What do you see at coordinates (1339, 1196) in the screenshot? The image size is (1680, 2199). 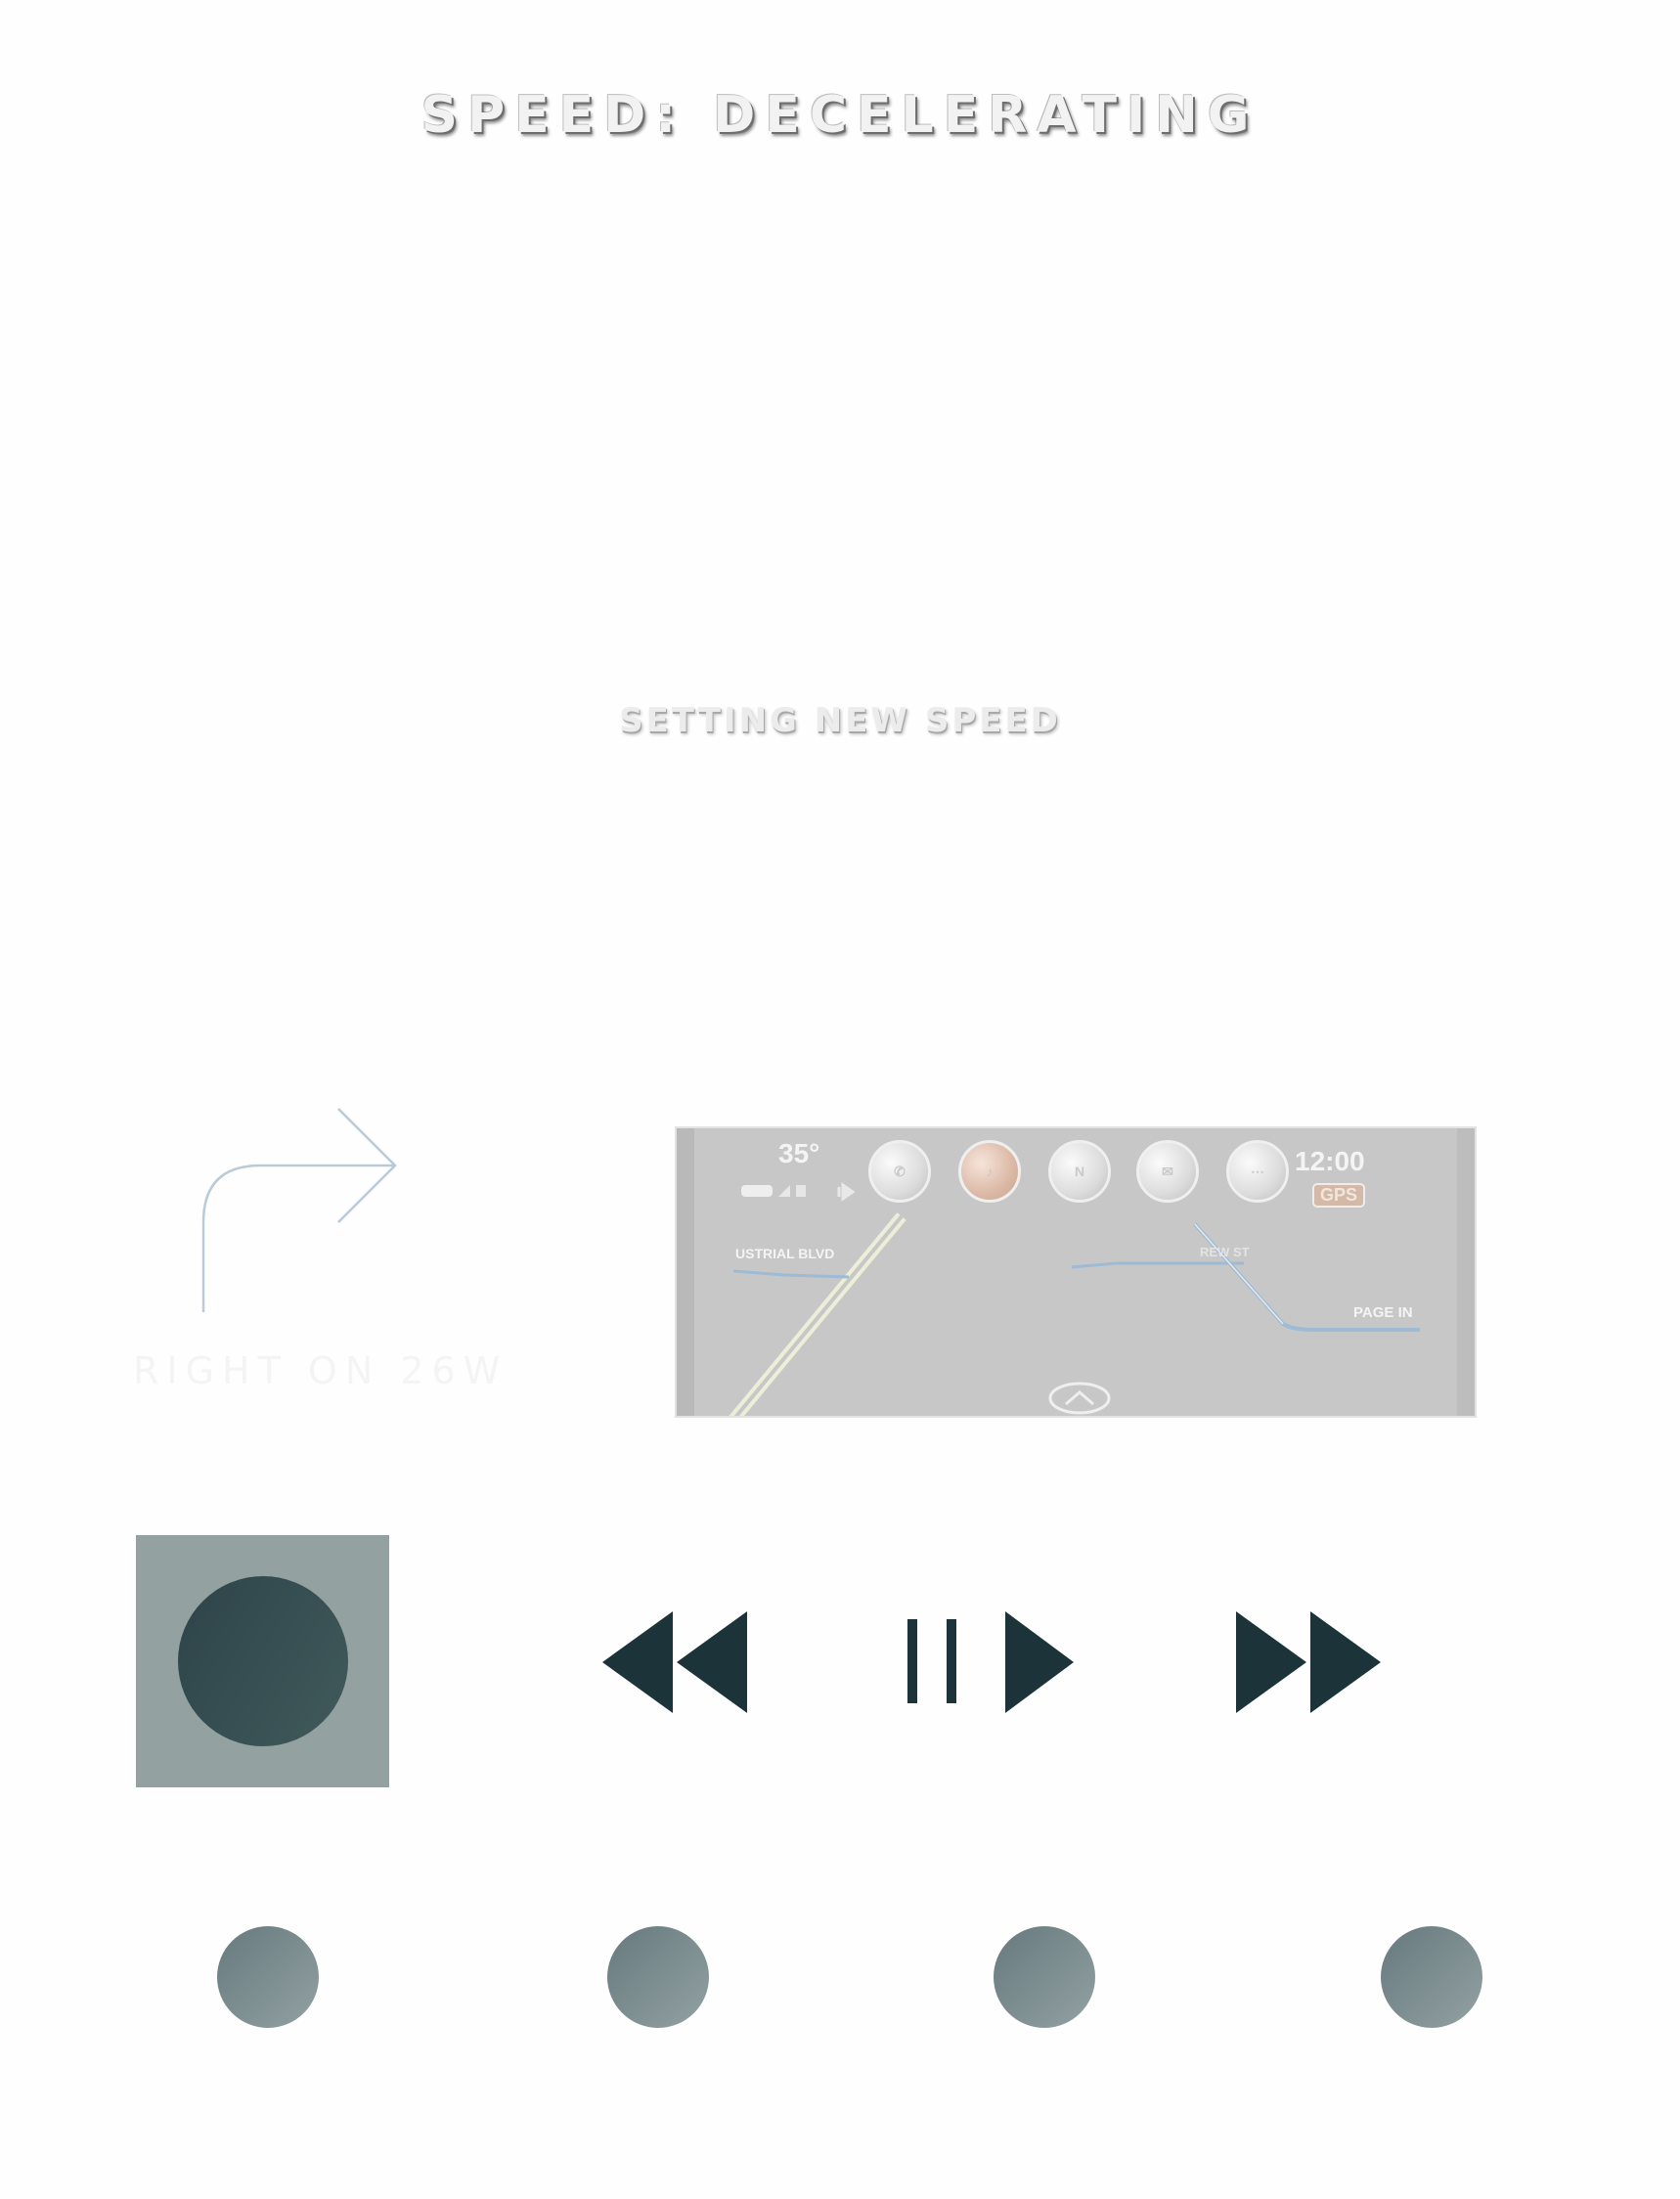 I see `gps-badge: GPS` at bounding box center [1339, 1196].